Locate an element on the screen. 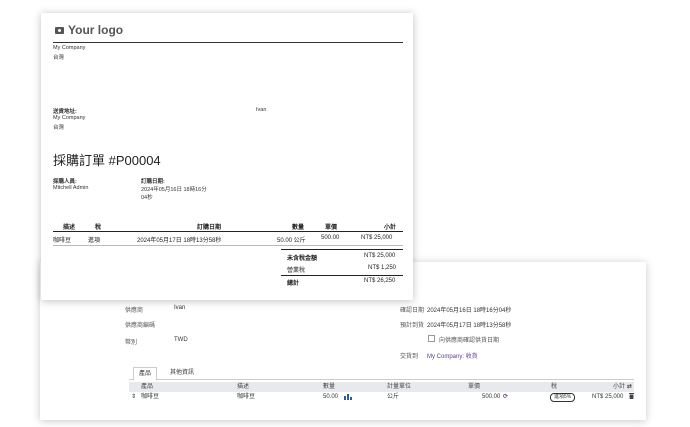 The image size is (690, 427). table-header-divider is located at coordinates (228, 231).